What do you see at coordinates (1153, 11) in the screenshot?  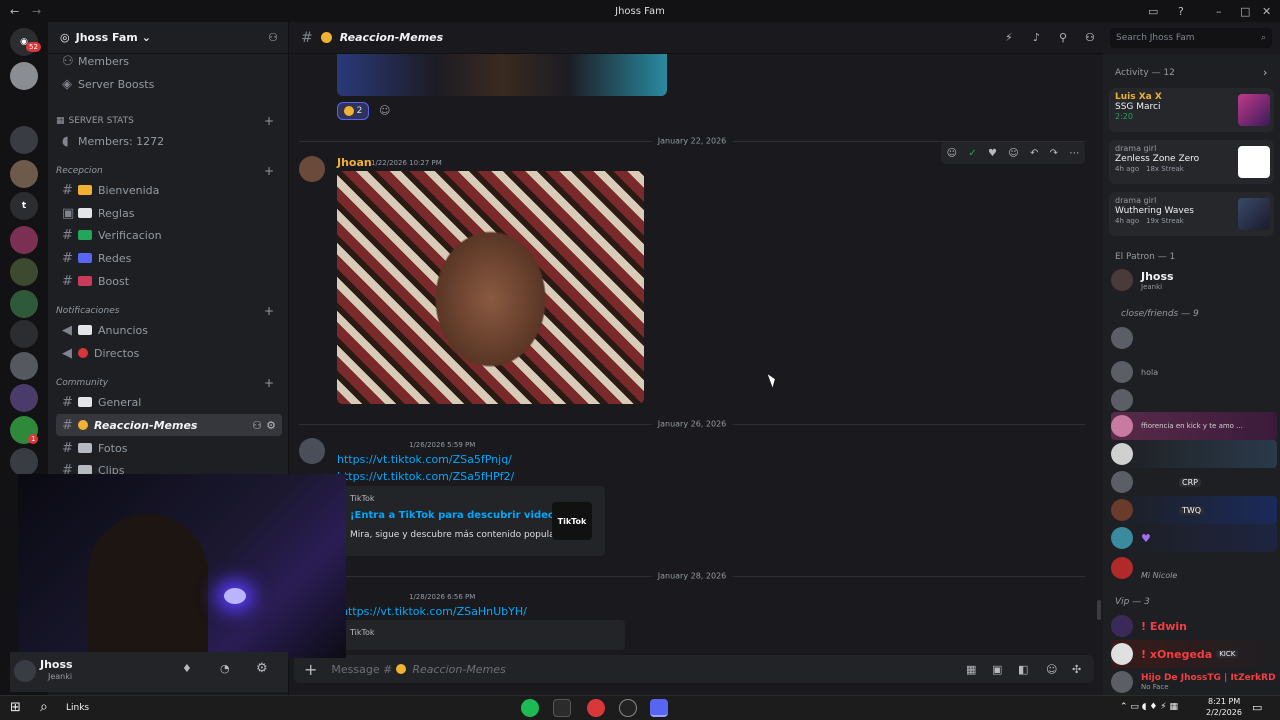 I see `inbox-icon: ▭` at bounding box center [1153, 11].